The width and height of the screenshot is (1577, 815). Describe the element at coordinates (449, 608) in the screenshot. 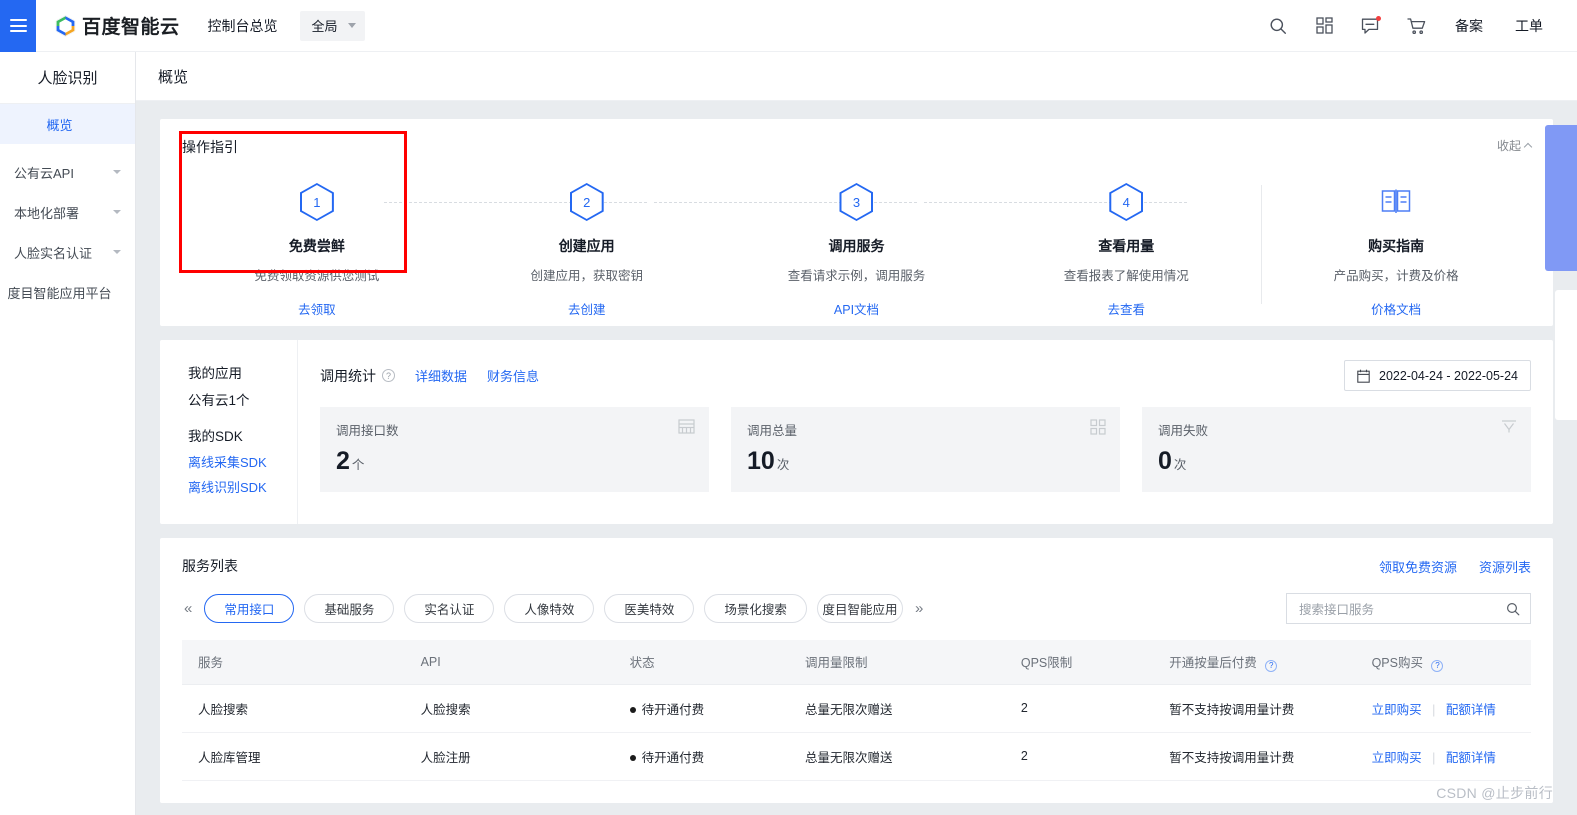

I see `tab-real-name-auth: 实名认证` at that location.